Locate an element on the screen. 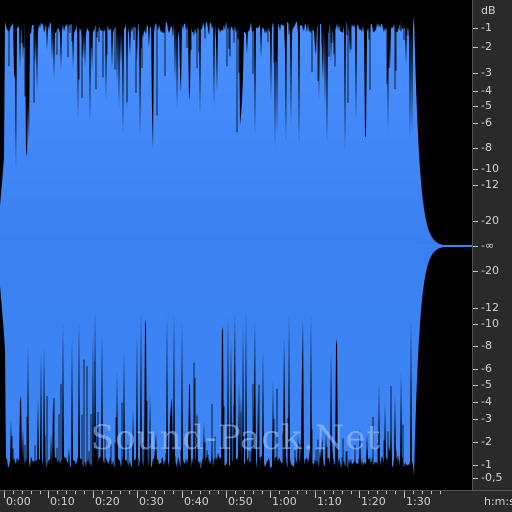  time-tick-label: 0:00 is located at coordinates (18, 501).